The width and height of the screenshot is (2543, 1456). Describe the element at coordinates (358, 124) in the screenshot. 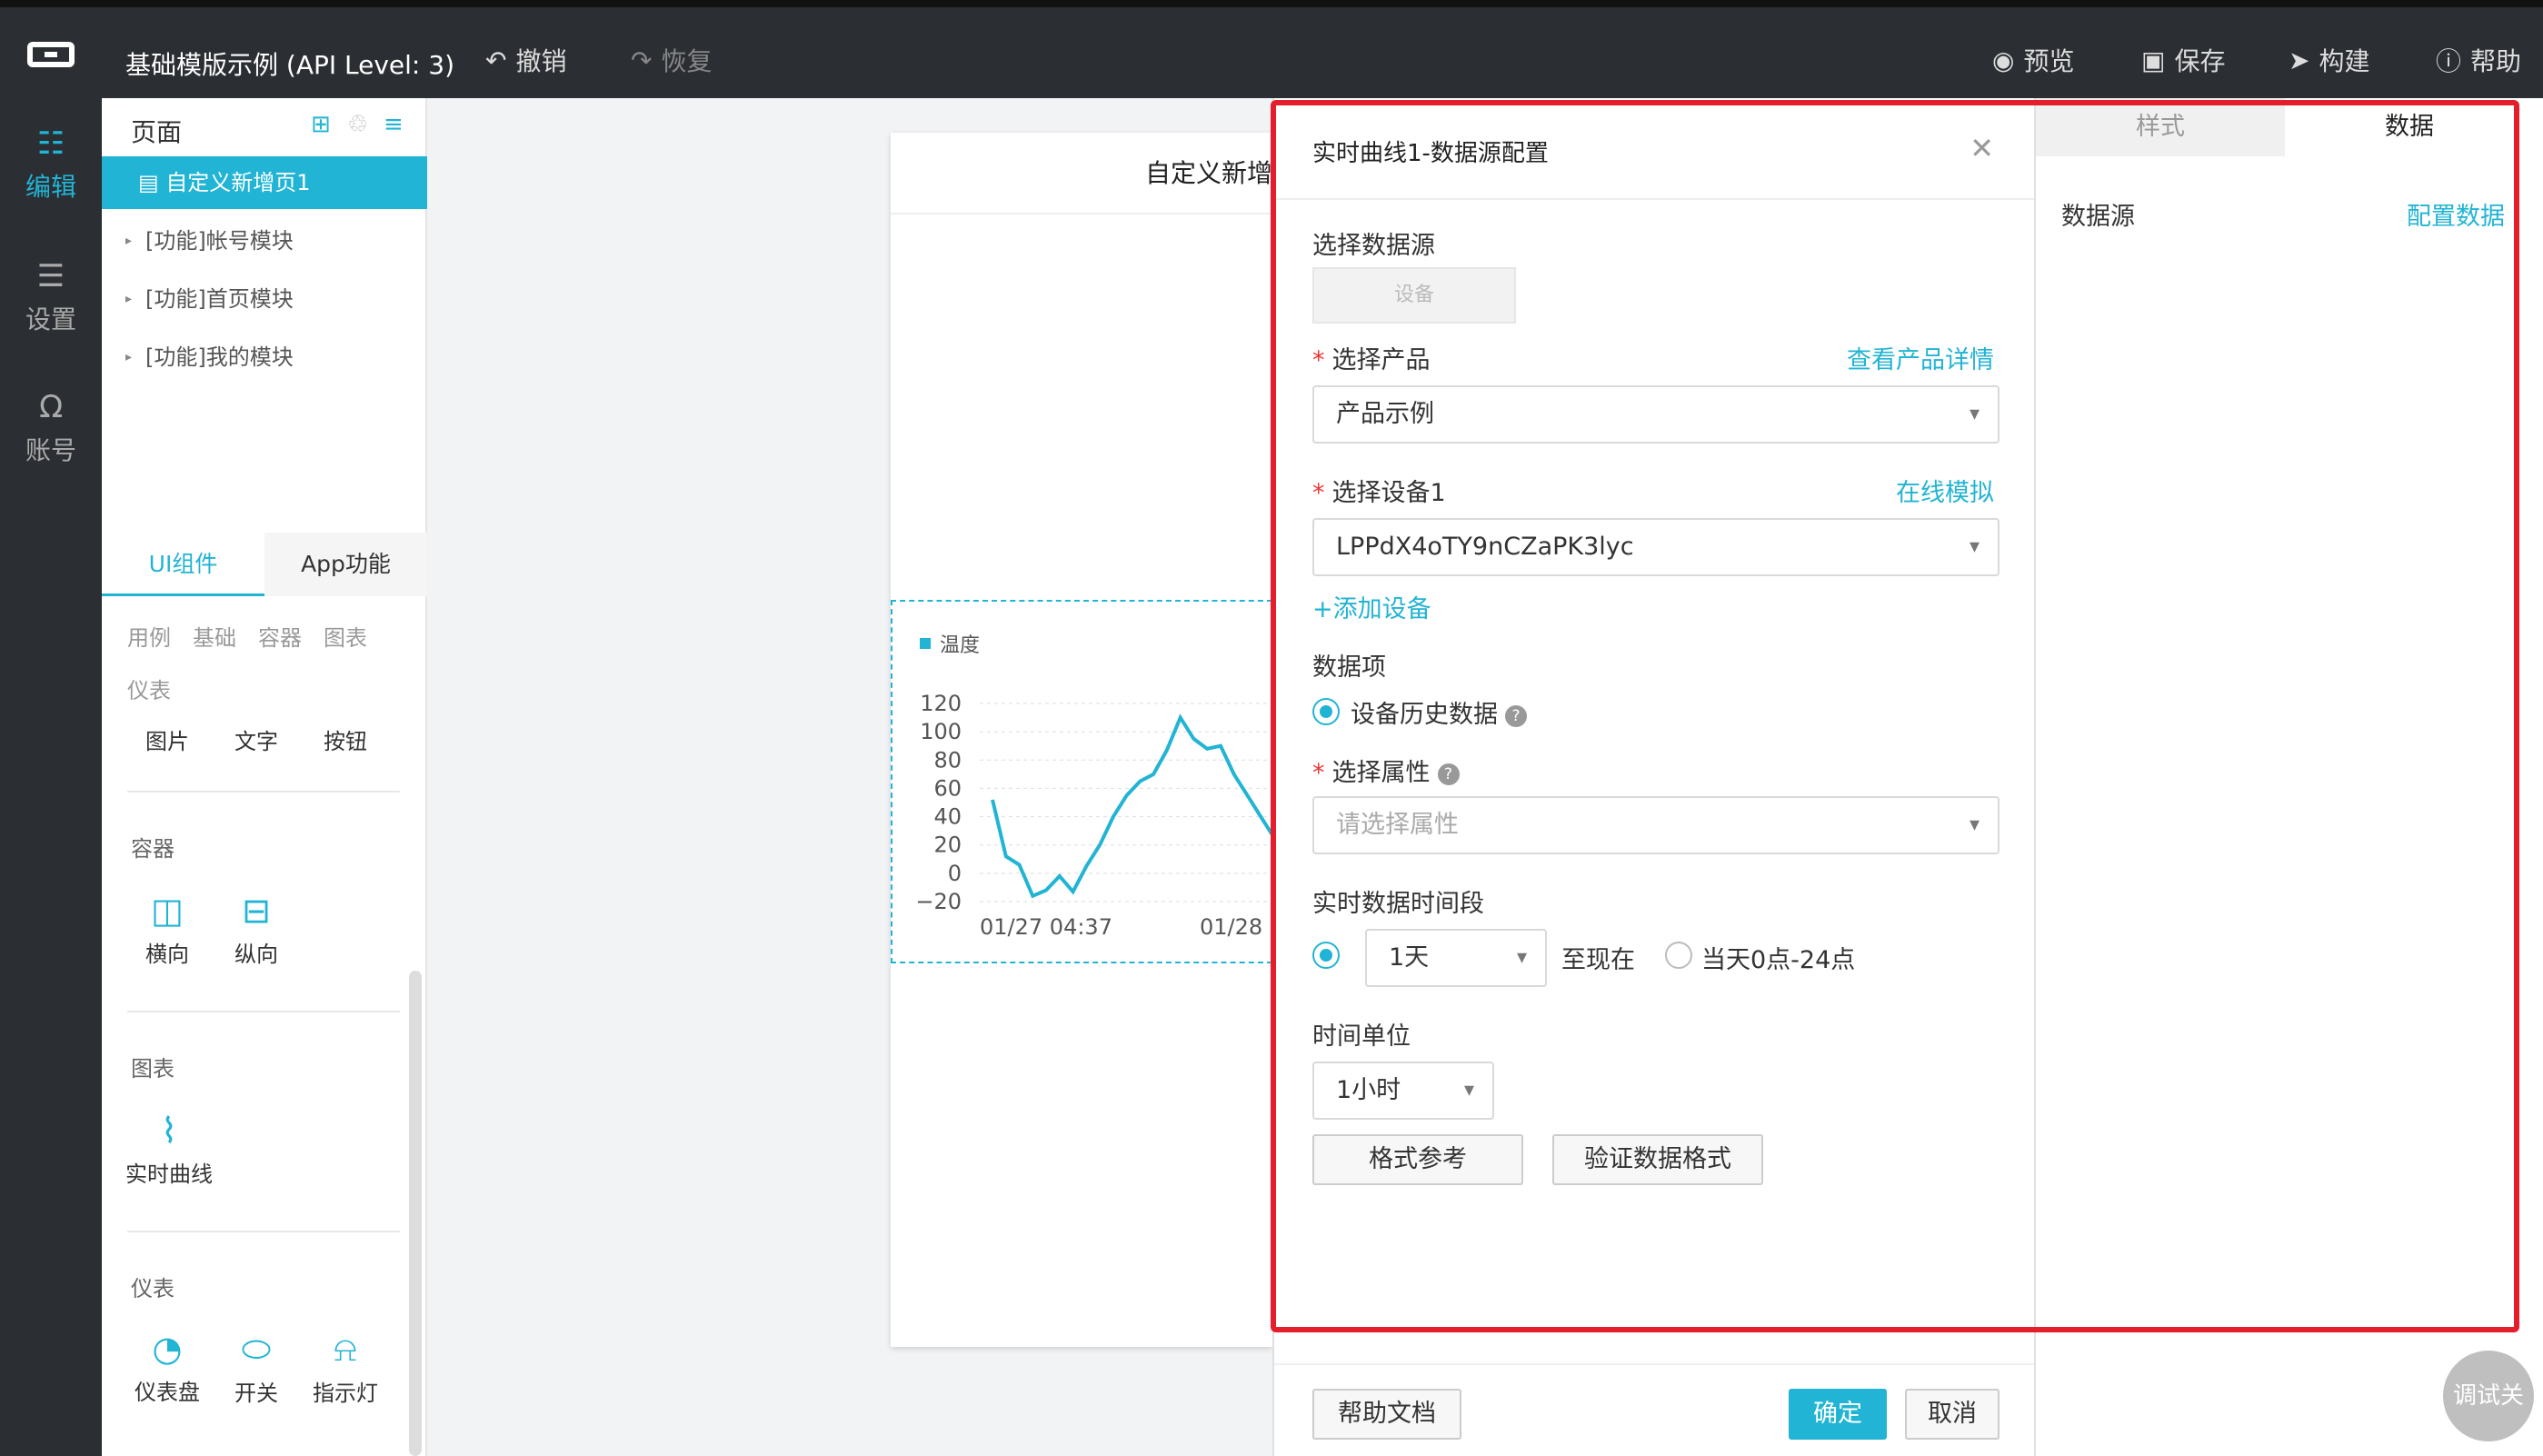

I see `delete-icon: ♲` at that location.